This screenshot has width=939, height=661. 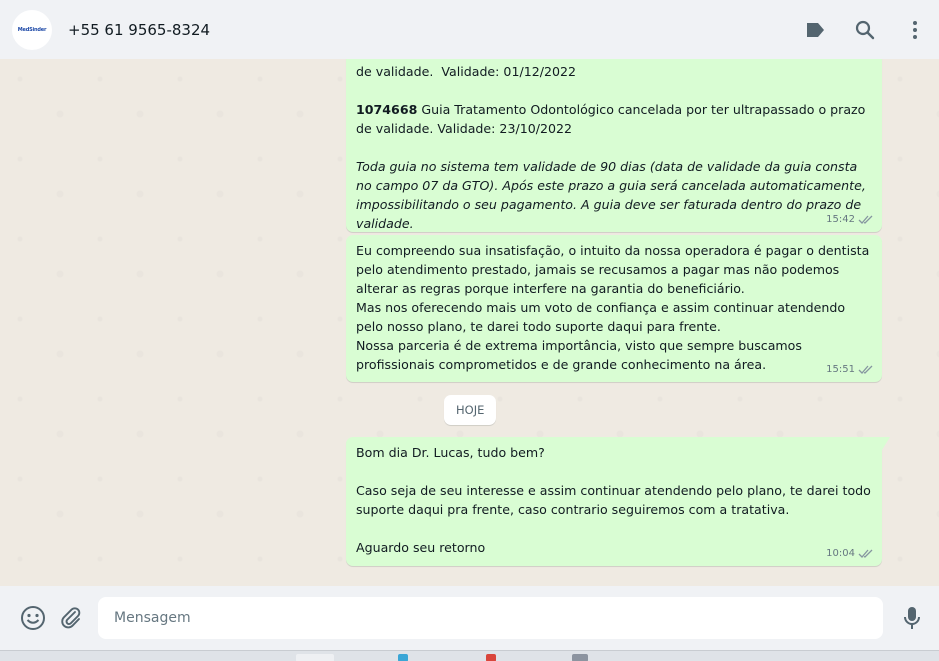 What do you see at coordinates (421, 547) in the screenshot?
I see `message-text: Aguardo seu retorno` at bounding box center [421, 547].